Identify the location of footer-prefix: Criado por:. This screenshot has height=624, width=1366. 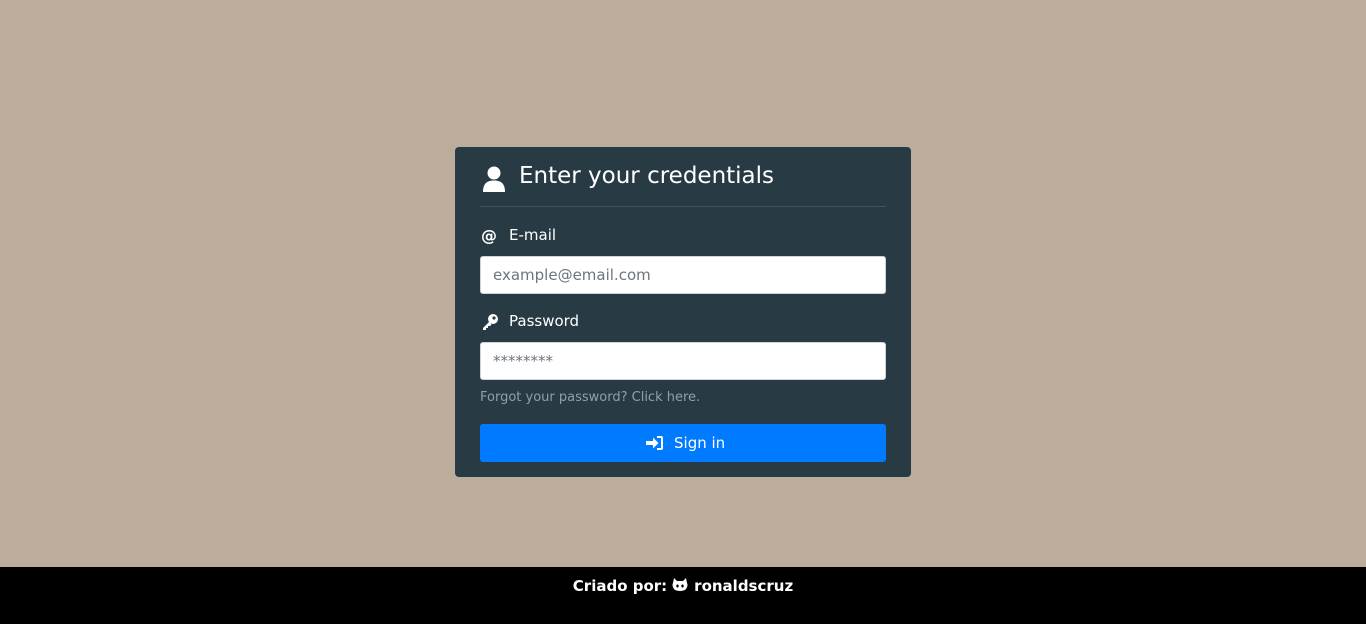
(620, 586).